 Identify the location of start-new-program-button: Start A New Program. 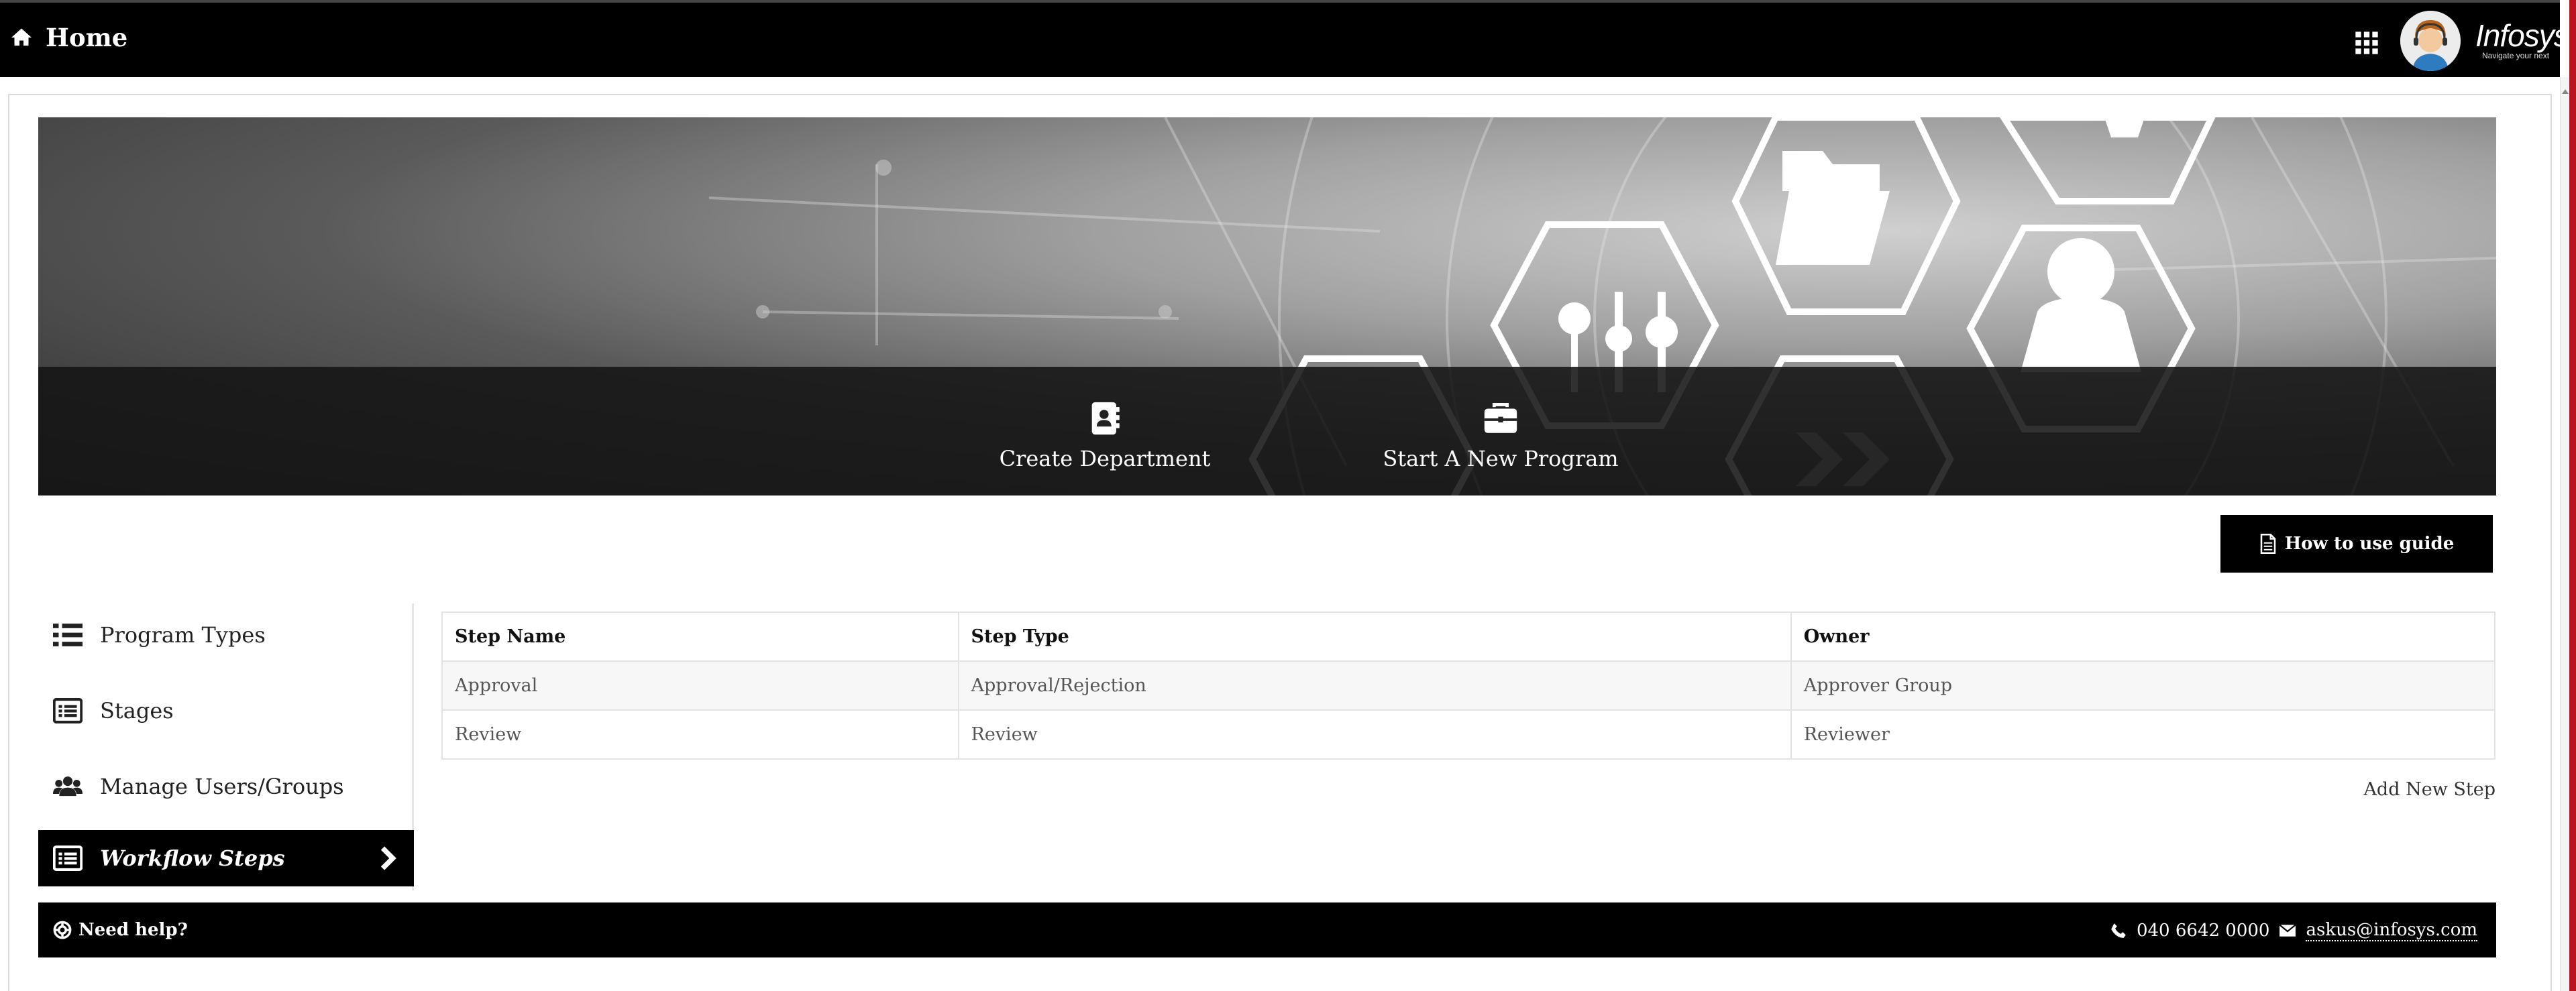
(1500, 435).